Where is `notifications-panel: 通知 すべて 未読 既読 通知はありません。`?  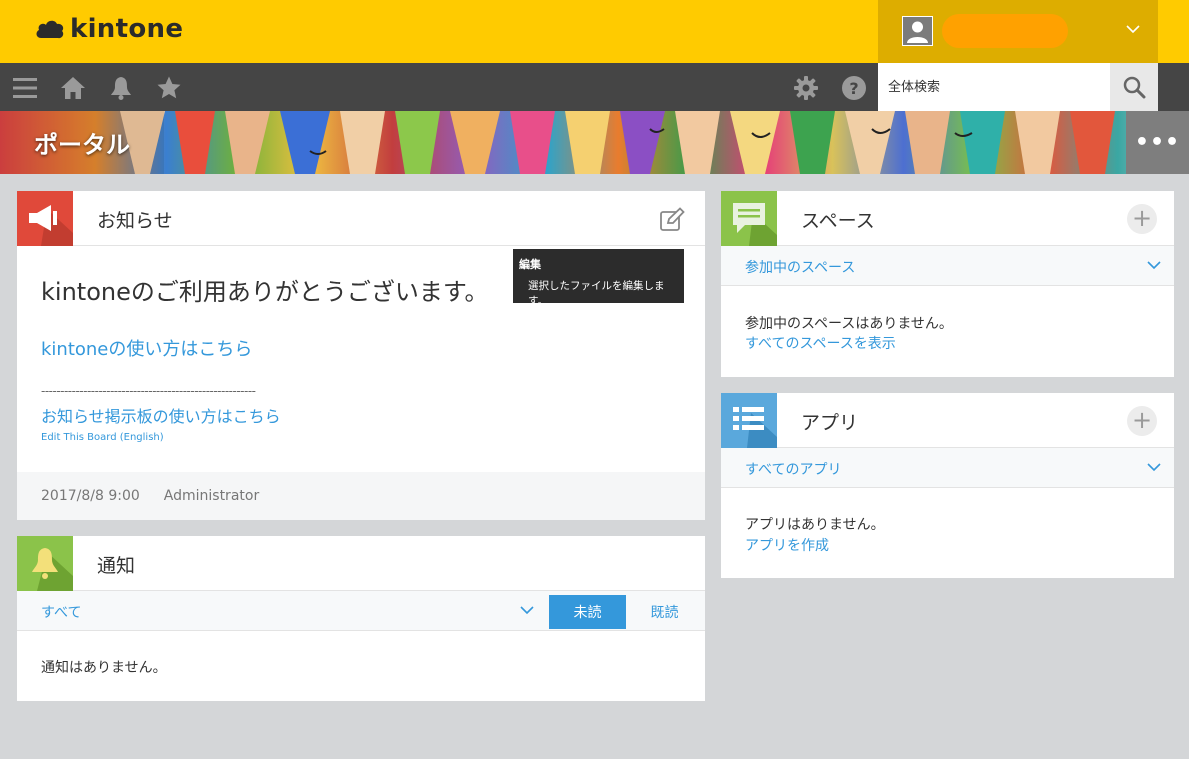 notifications-panel: 通知 すべて 未読 既読 通知はありません。 is located at coordinates (361, 618).